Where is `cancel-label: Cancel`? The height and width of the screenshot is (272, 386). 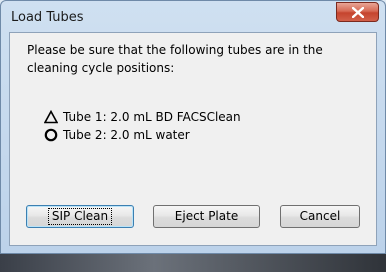
cancel-label: Cancel is located at coordinates (320, 216).